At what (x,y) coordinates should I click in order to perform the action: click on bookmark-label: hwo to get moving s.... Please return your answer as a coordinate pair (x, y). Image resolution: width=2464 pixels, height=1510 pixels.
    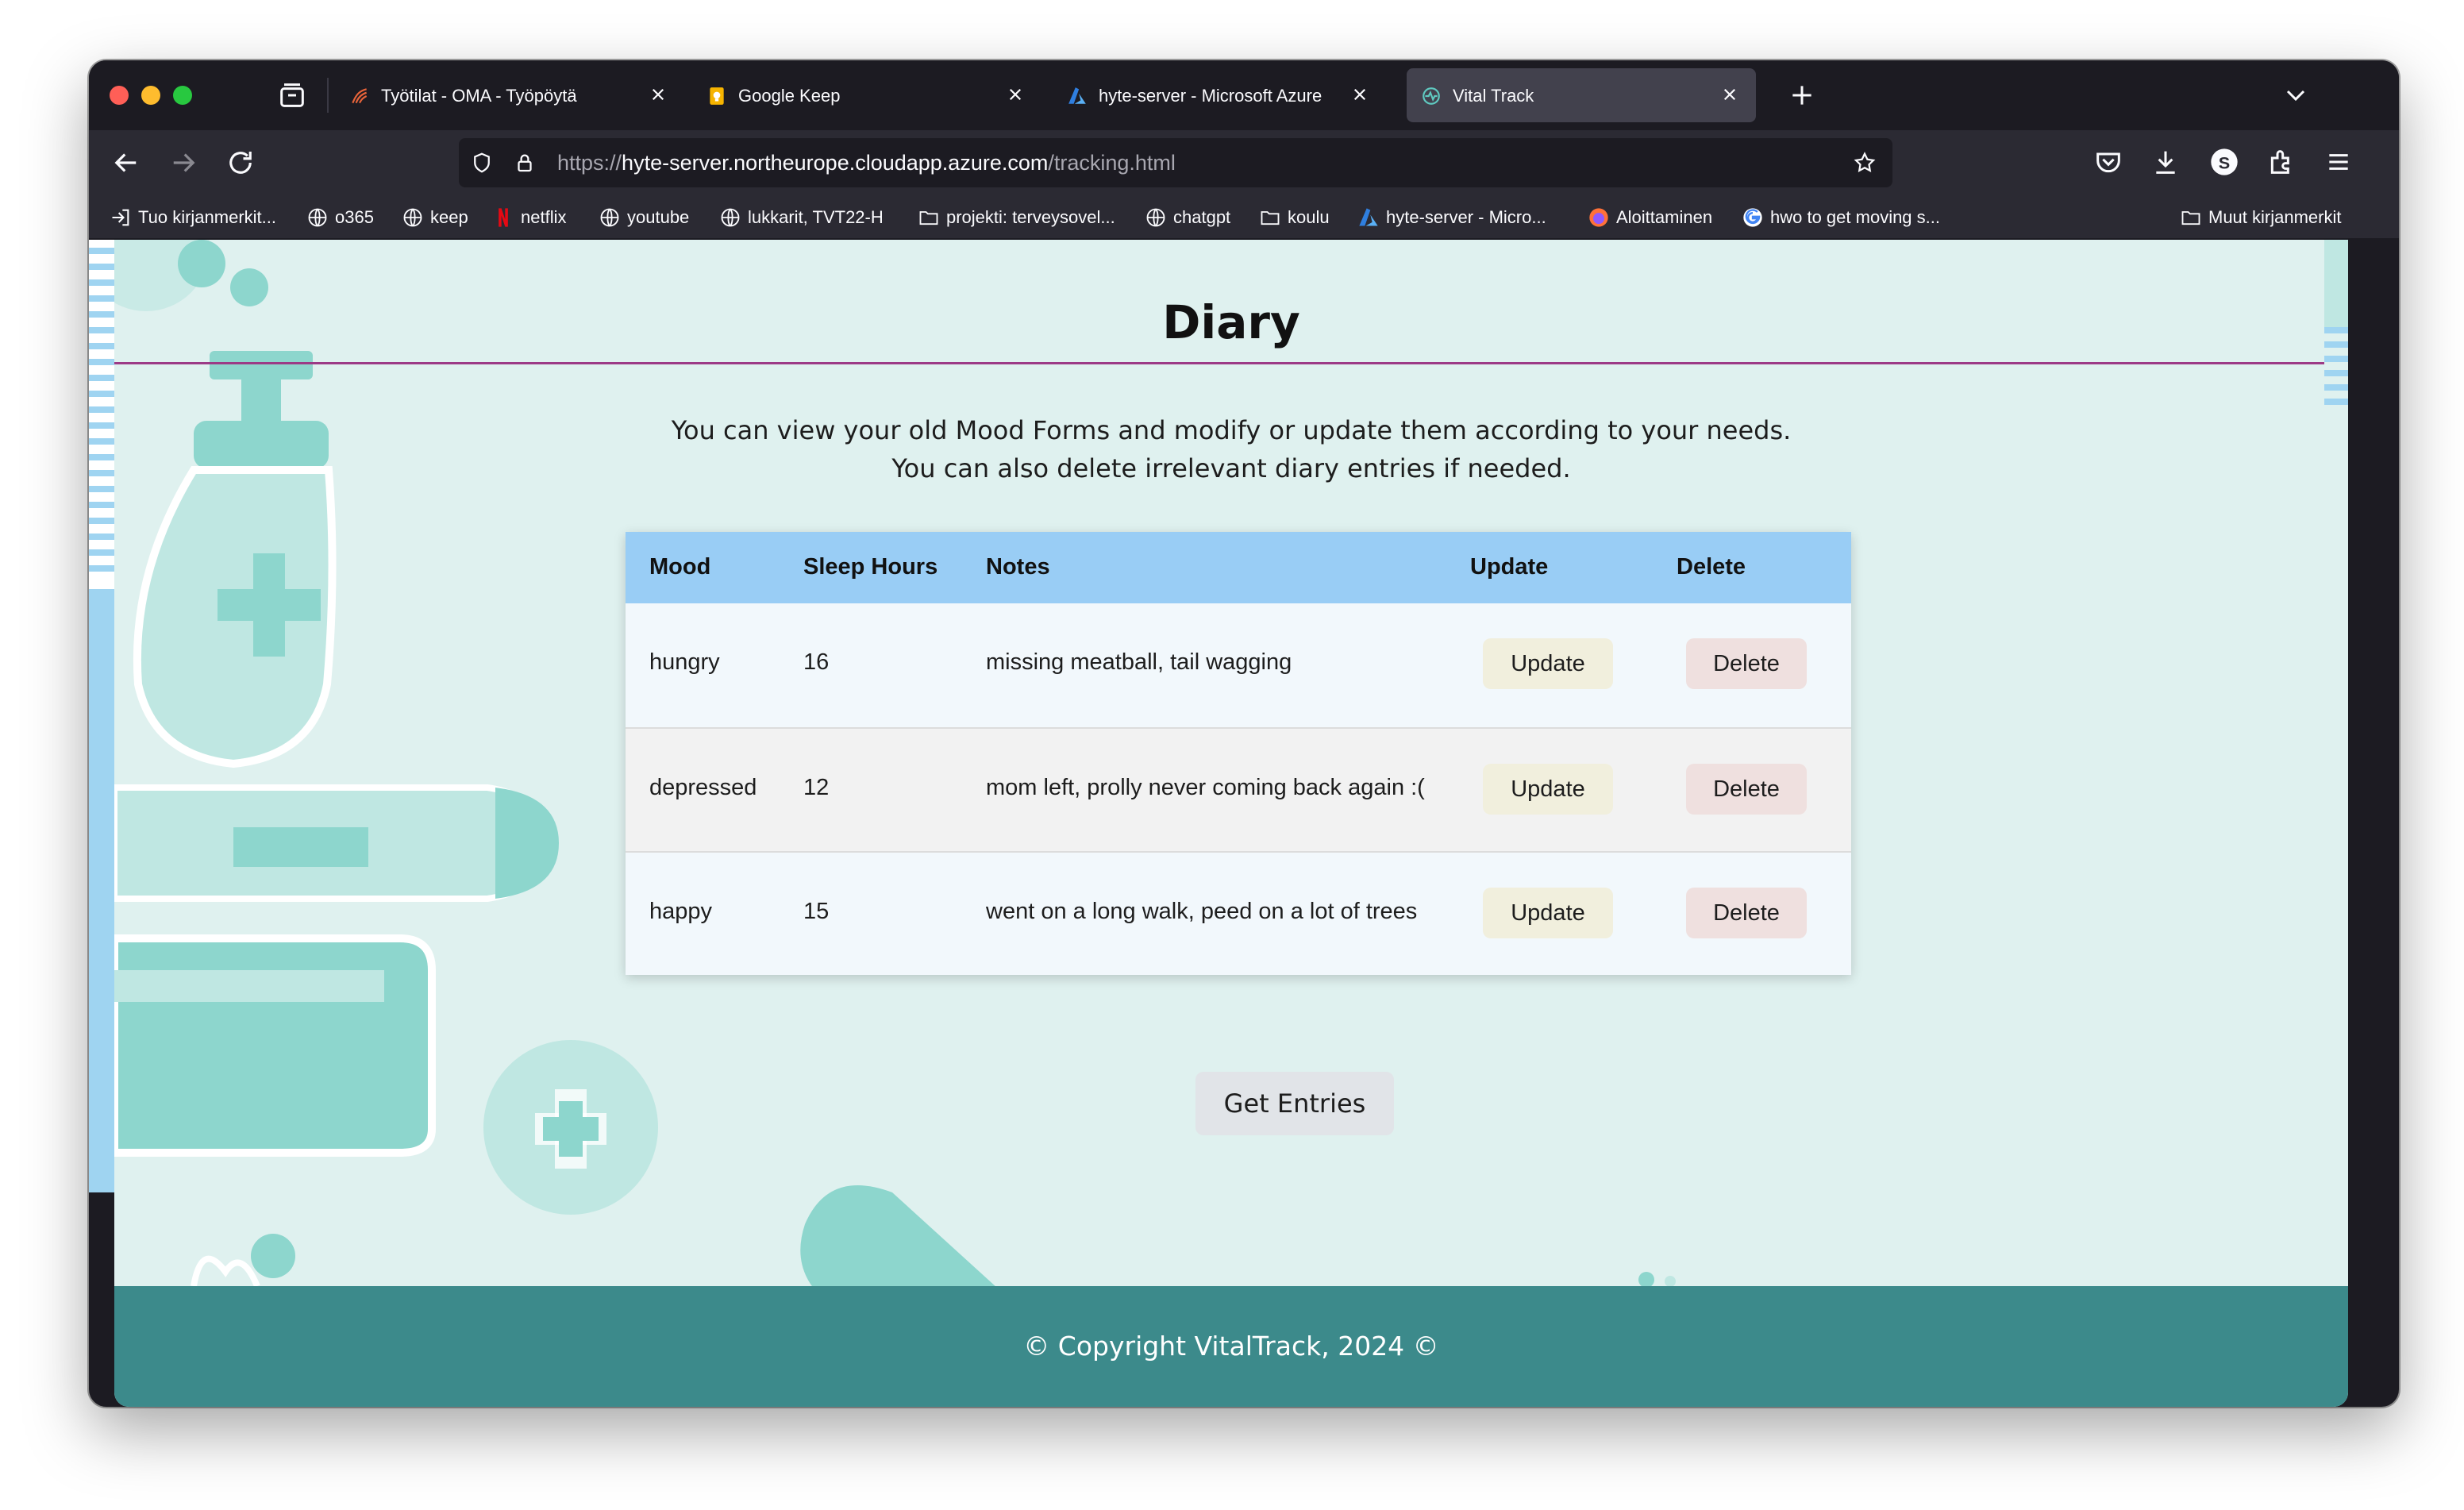
    Looking at the image, I should click on (1855, 217).